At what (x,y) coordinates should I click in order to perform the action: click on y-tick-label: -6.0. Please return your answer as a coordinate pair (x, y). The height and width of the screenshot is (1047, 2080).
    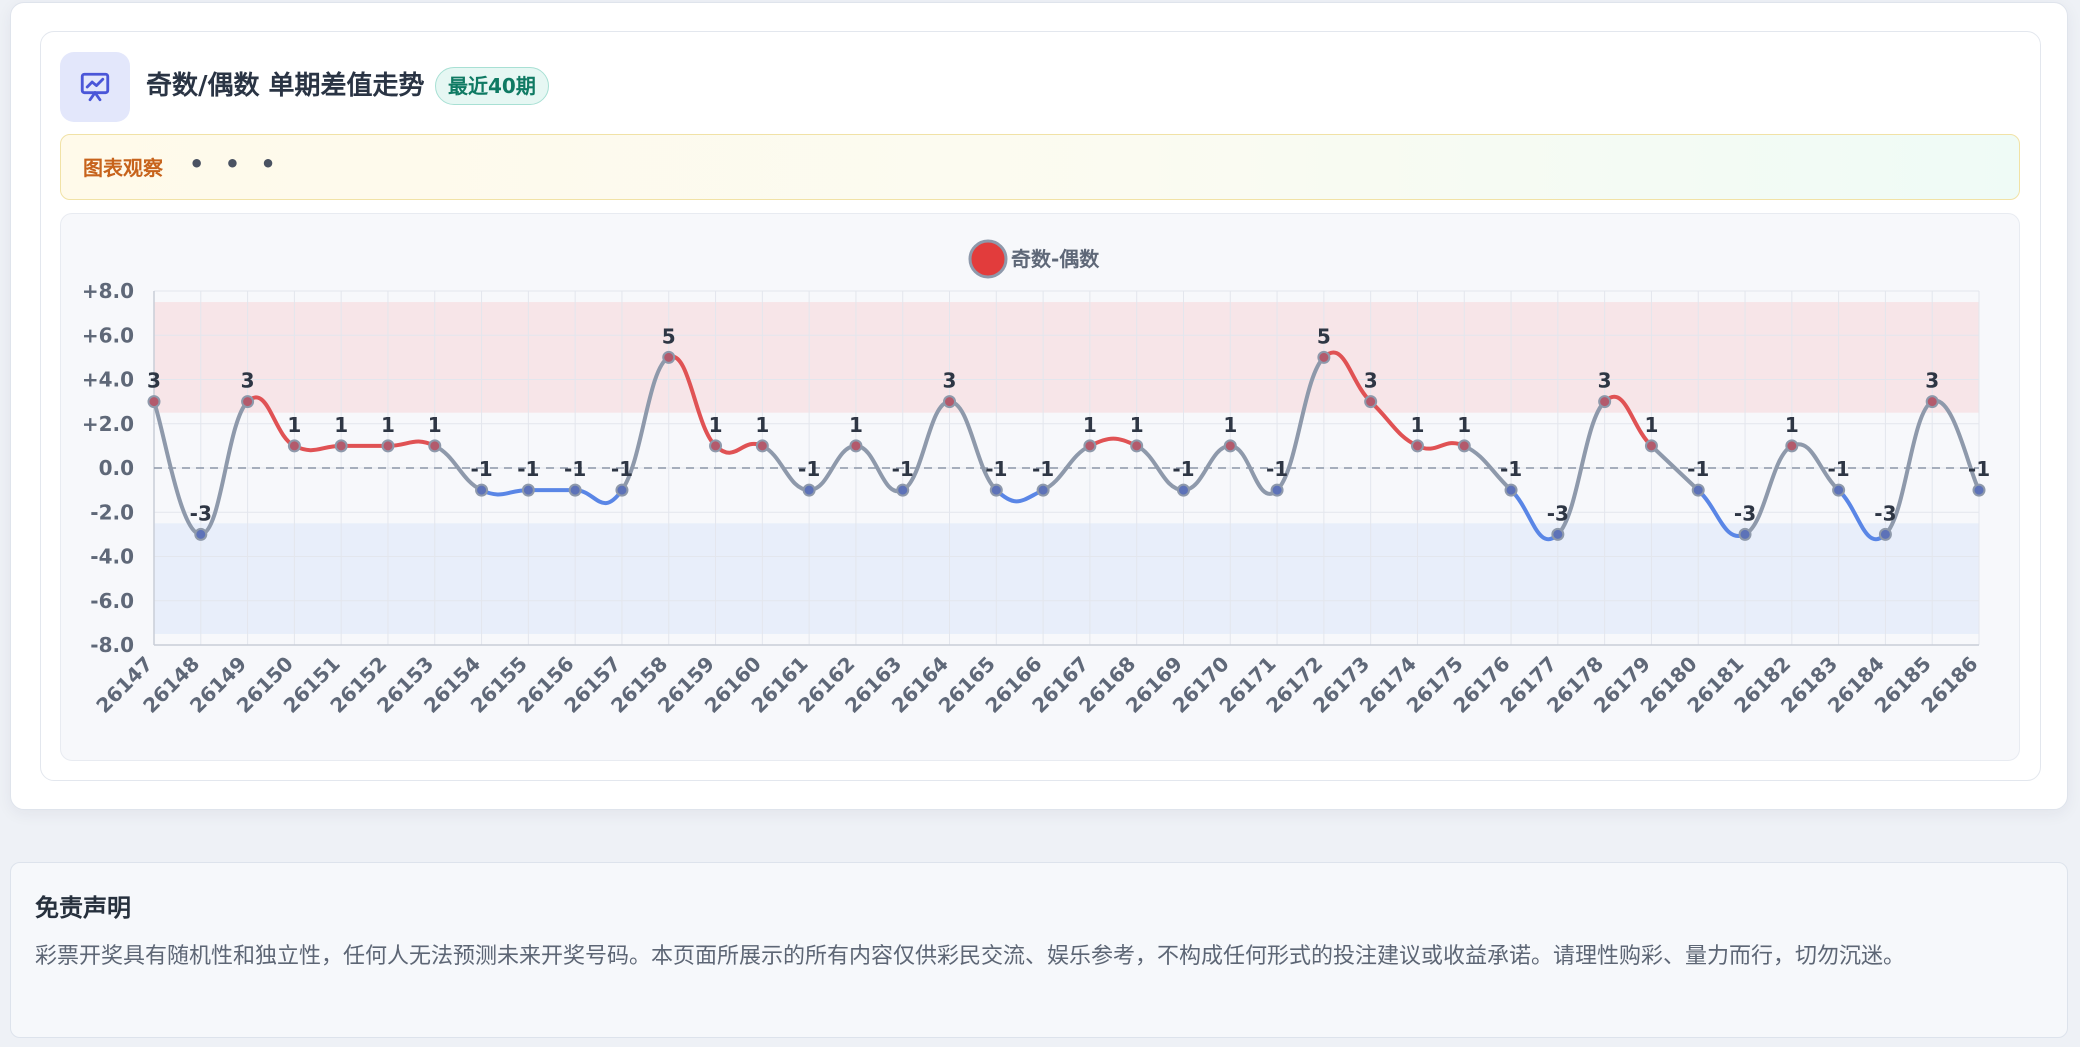
    Looking at the image, I should click on (112, 601).